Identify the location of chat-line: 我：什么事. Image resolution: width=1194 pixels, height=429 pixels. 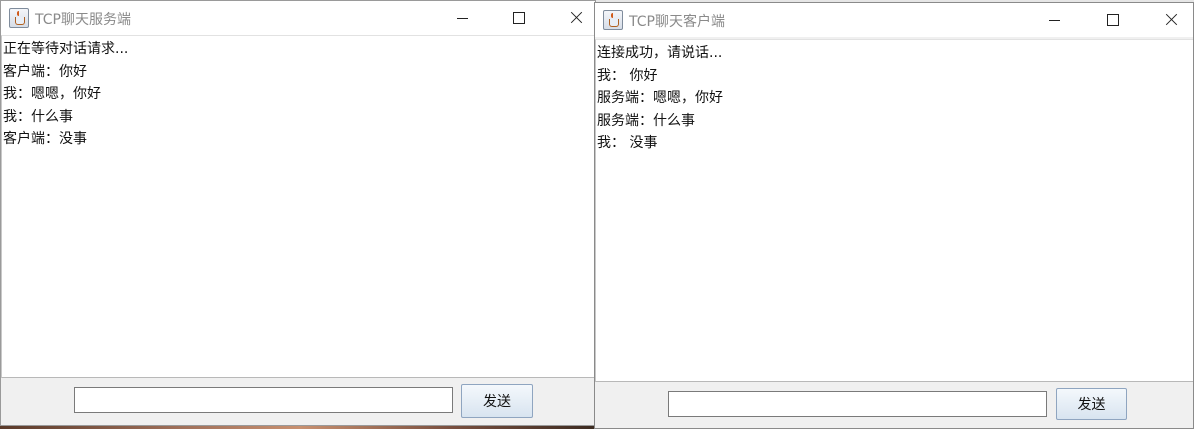
(38, 116).